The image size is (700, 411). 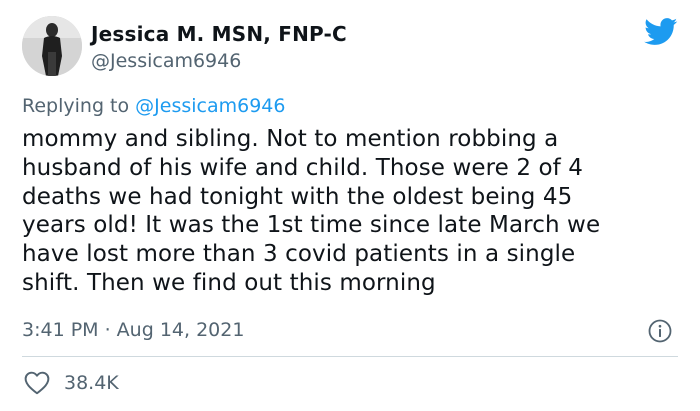 What do you see at coordinates (210, 106) in the screenshot?
I see `reply-mention-link: @Jessicam6946` at bounding box center [210, 106].